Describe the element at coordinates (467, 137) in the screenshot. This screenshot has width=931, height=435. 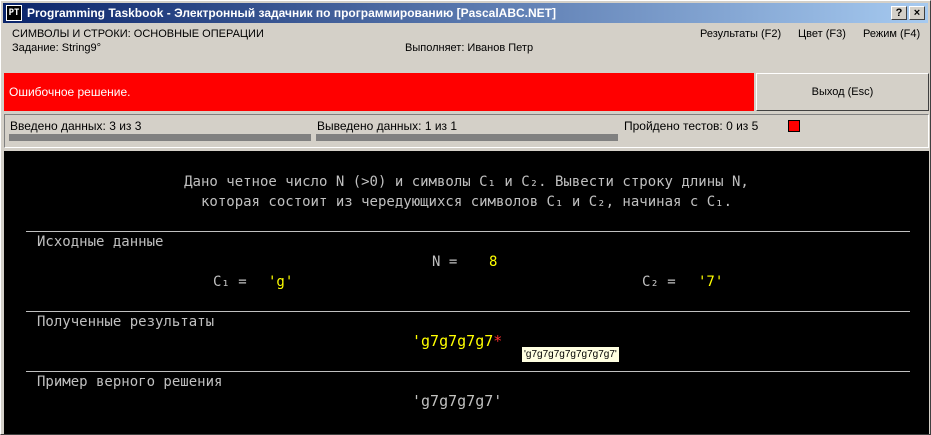
I see `output-progress-bar` at that location.